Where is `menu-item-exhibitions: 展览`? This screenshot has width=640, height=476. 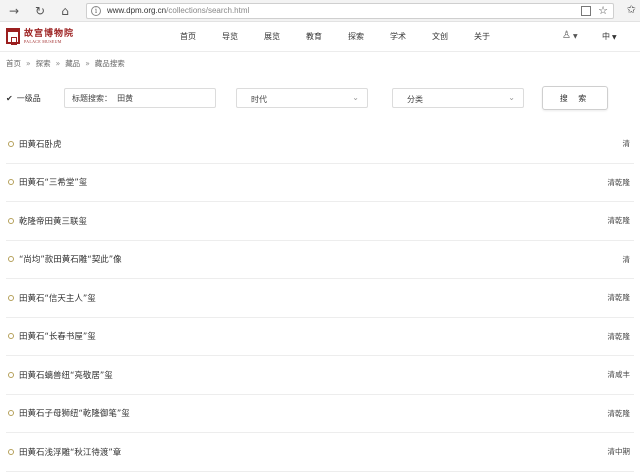
menu-item-exhibitions: 展览 is located at coordinates (272, 36).